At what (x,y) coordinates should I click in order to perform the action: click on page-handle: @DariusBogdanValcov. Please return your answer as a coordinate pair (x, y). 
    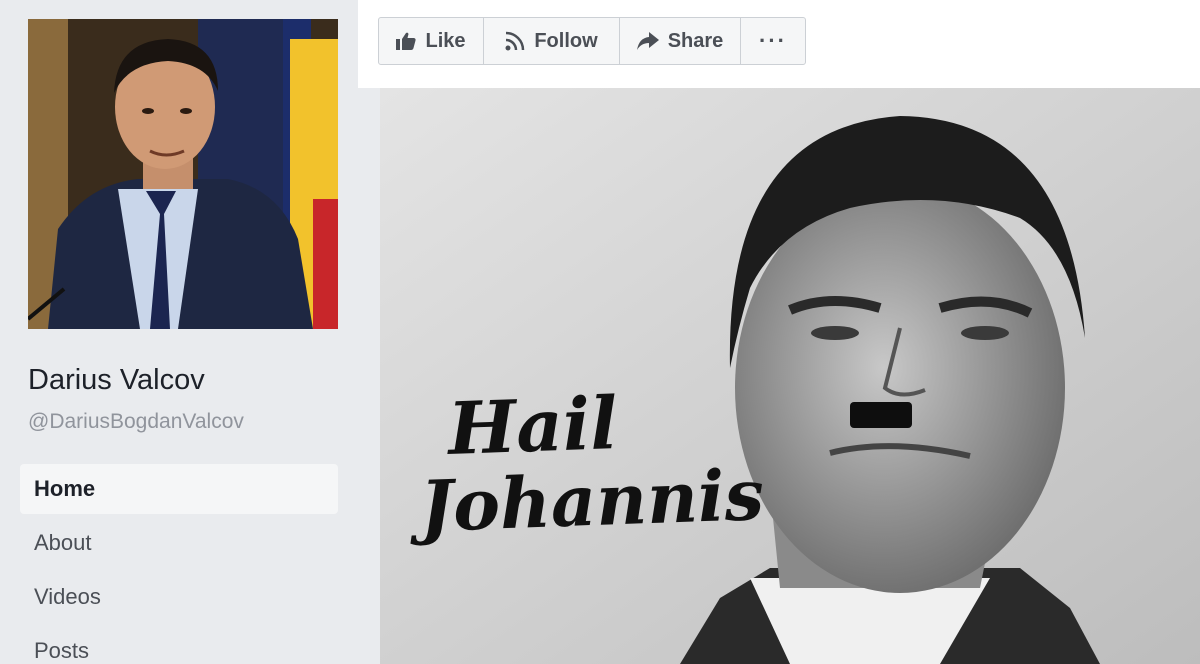
    Looking at the image, I should click on (136, 422).